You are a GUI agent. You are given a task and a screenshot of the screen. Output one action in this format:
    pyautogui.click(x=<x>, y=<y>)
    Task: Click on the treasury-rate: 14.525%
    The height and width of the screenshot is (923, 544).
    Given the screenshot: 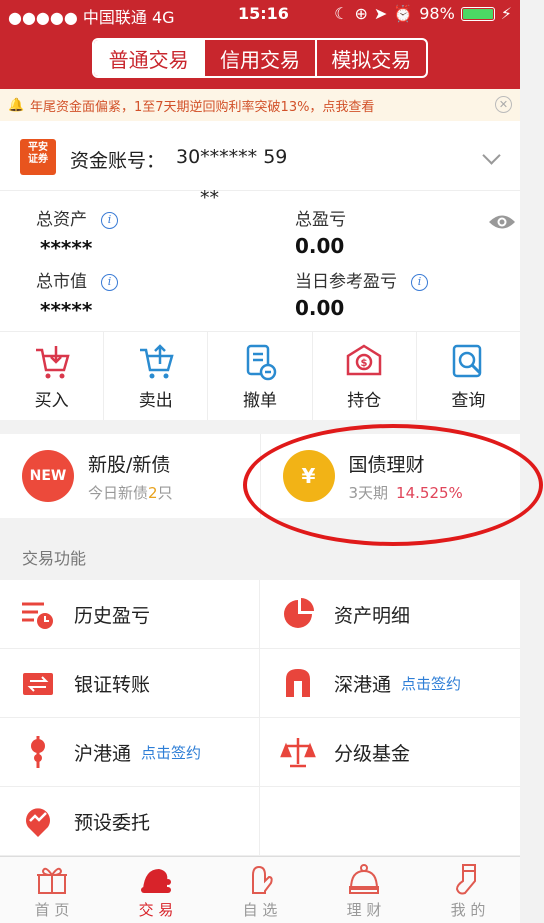 What is the action you would take?
    pyautogui.click(x=429, y=493)
    